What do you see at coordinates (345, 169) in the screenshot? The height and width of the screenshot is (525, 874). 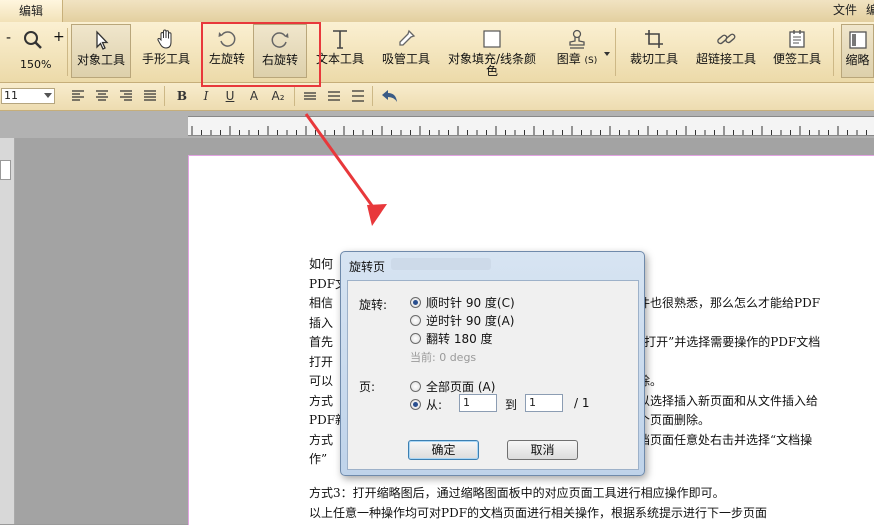 I see `annotation-arrow` at bounding box center [345, 169].